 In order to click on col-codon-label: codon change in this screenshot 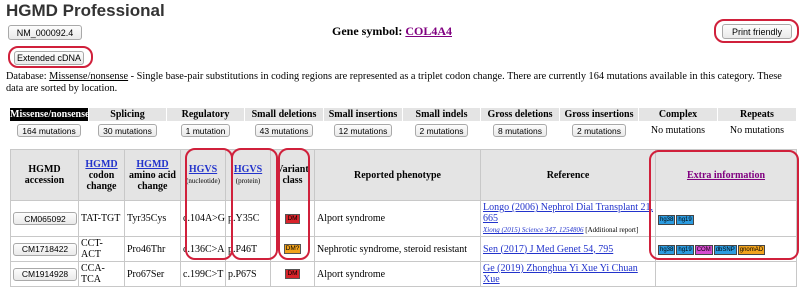, I will do `click(101, 180)`.